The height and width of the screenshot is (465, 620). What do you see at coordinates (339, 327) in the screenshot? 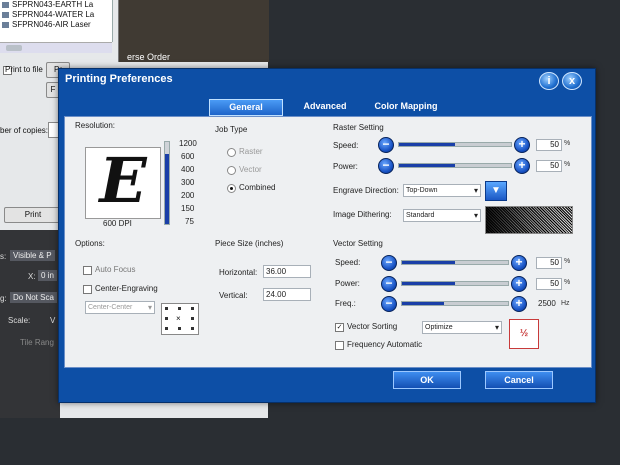
I see `vector-sorting-checkbox: ✓` at bounding box center [339, 327].